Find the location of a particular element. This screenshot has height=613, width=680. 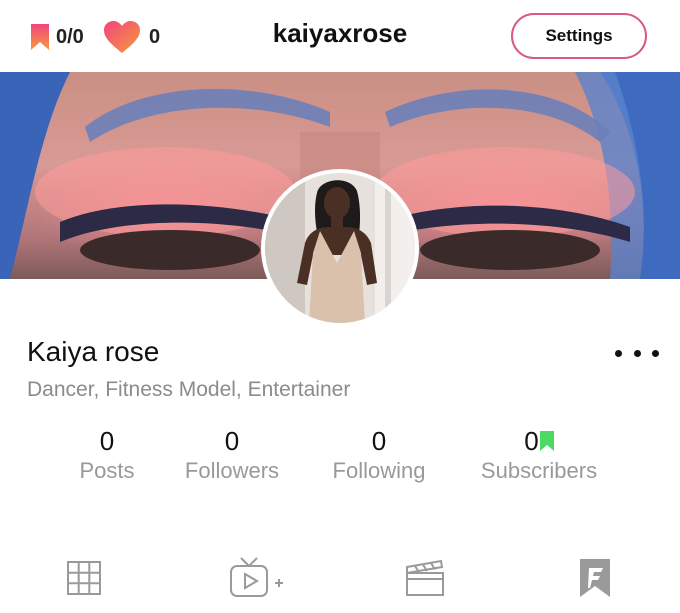

posts-count: 0 is located at coordinates (107, 441).